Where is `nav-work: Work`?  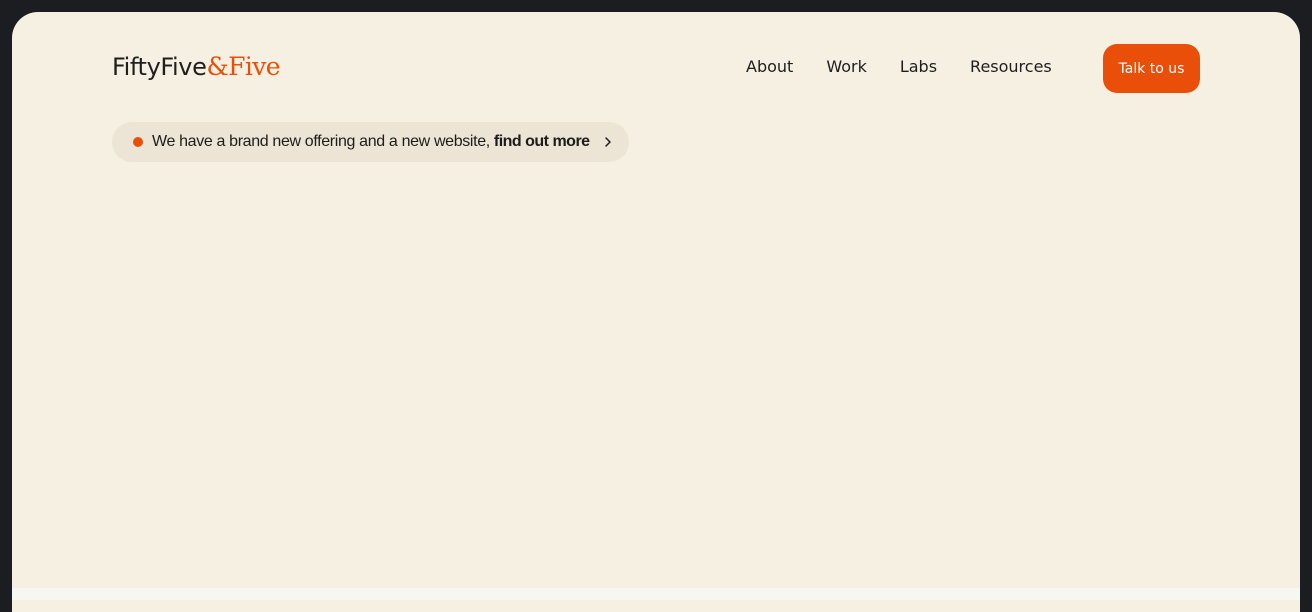 nav-work: Work is located at coordinates (846, 66).